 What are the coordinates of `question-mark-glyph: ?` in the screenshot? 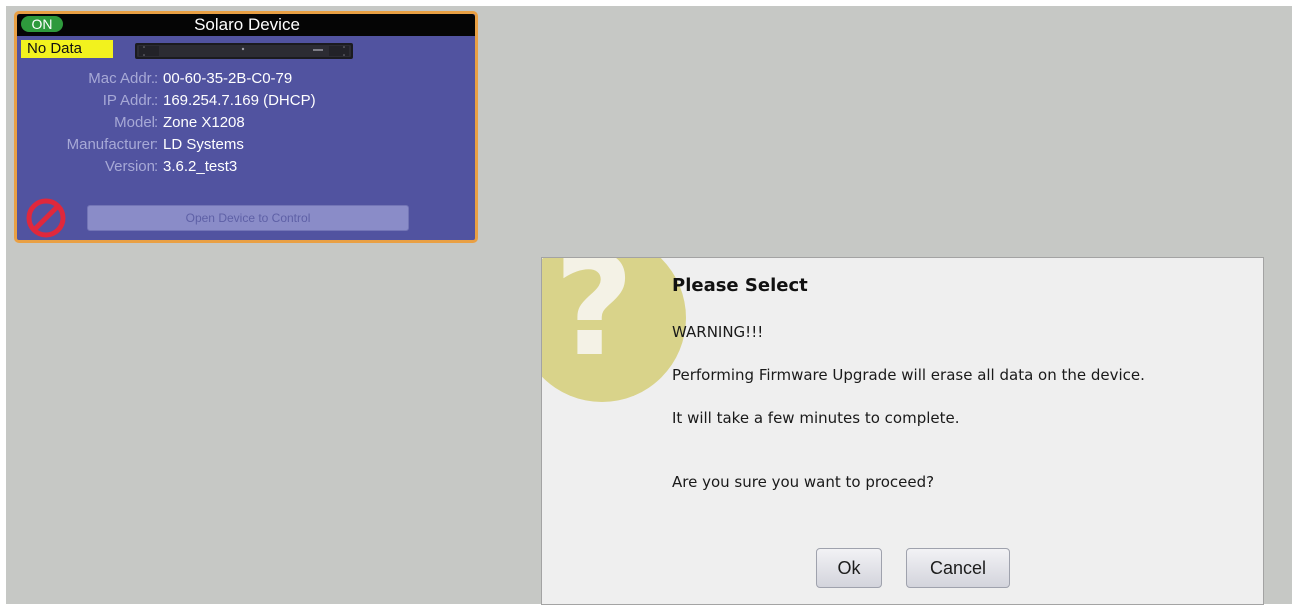 It's located at (594, 322).